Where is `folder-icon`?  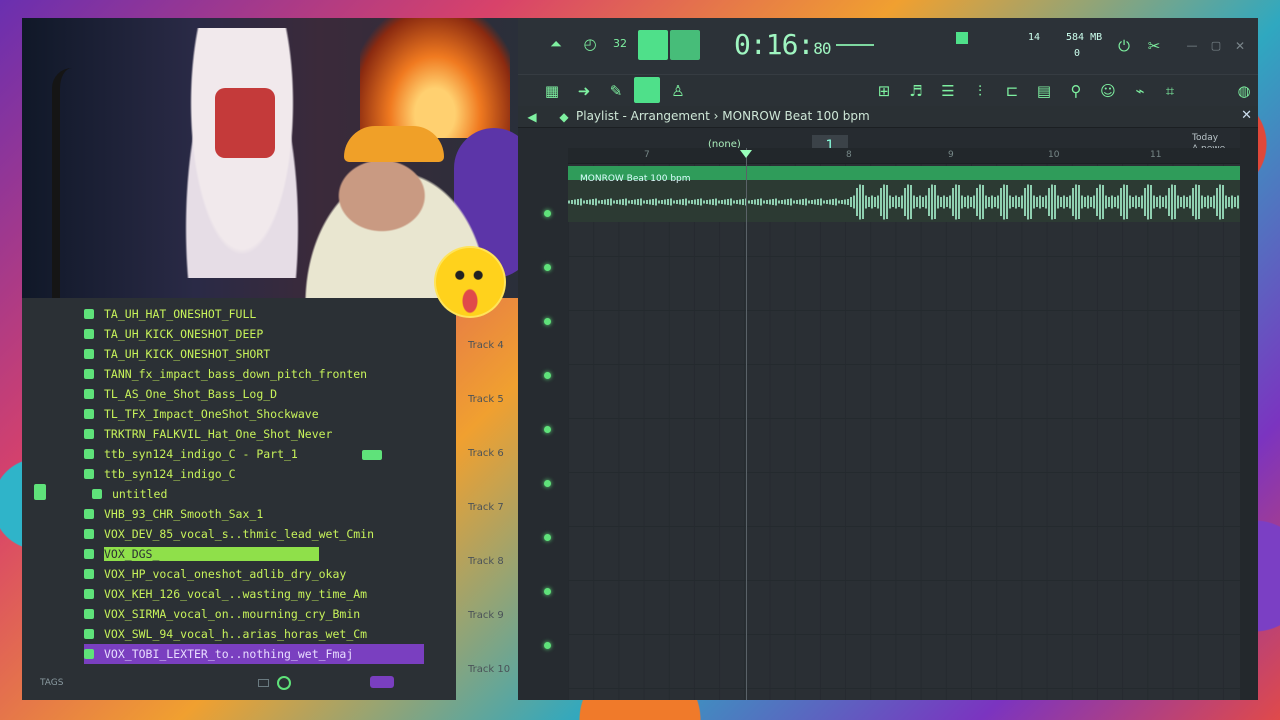 folder-icon is located at coordinates (263, 683).